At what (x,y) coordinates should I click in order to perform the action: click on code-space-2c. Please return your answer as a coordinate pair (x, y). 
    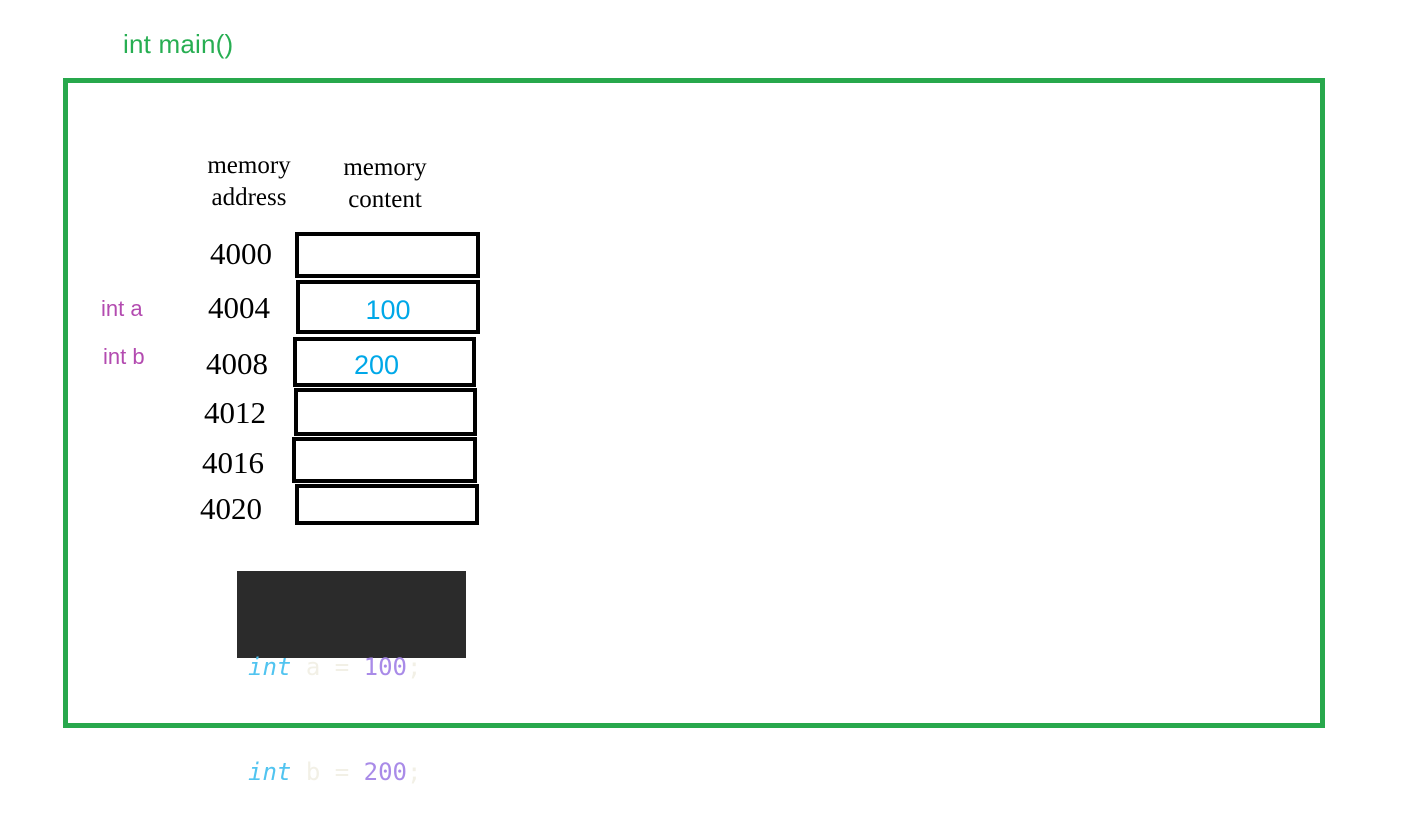
    Looking at the image, I should click on (356, 772).